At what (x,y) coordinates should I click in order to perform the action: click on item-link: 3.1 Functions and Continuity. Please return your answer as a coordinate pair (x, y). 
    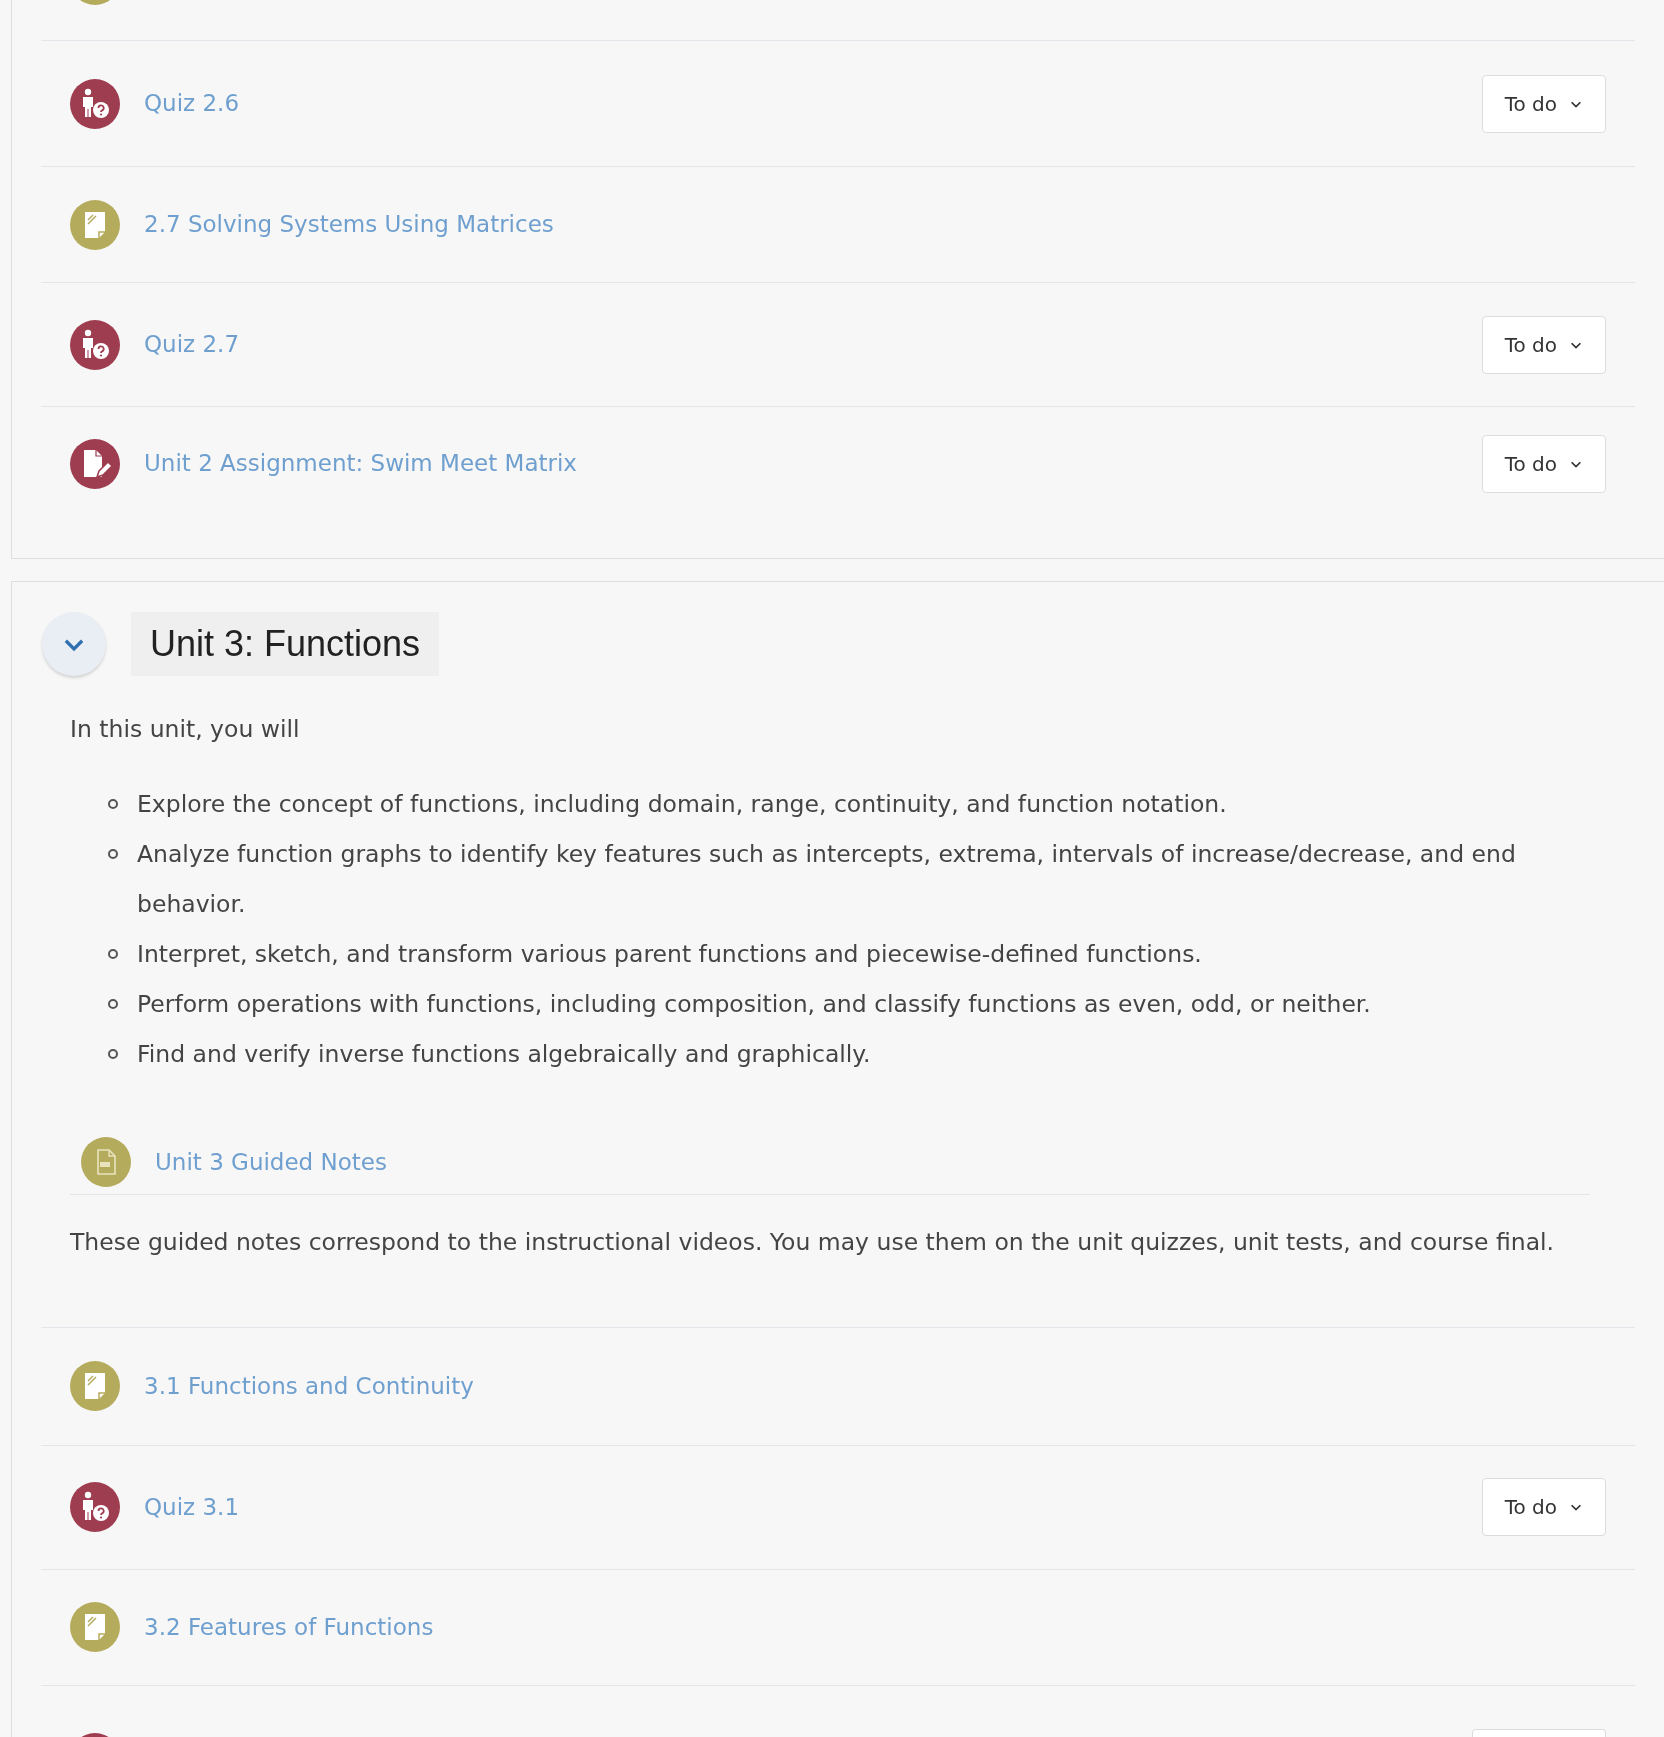
    Looking at the image, I should click on (309, 1386).